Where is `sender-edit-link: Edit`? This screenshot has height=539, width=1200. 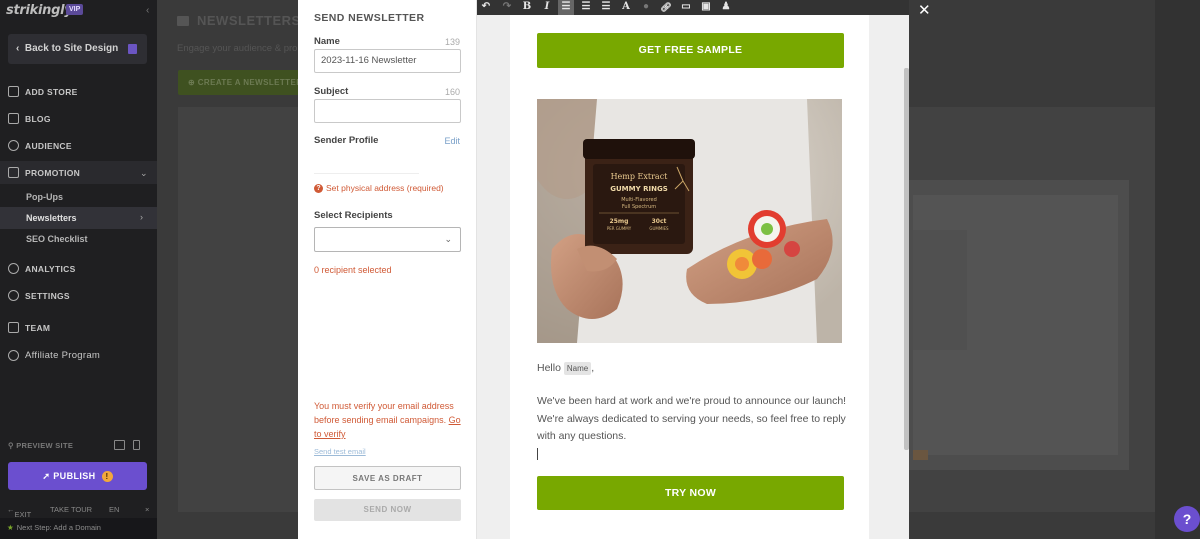
sender-edit-link: Edit is located at coordinates (452, 141).